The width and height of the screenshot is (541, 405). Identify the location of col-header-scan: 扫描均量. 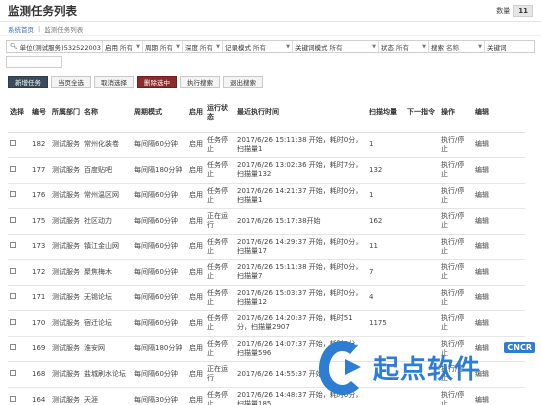
(386, 113).